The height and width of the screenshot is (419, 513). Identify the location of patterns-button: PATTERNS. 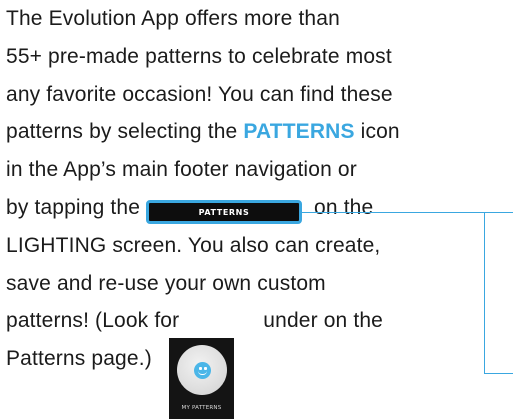
(224, 212).